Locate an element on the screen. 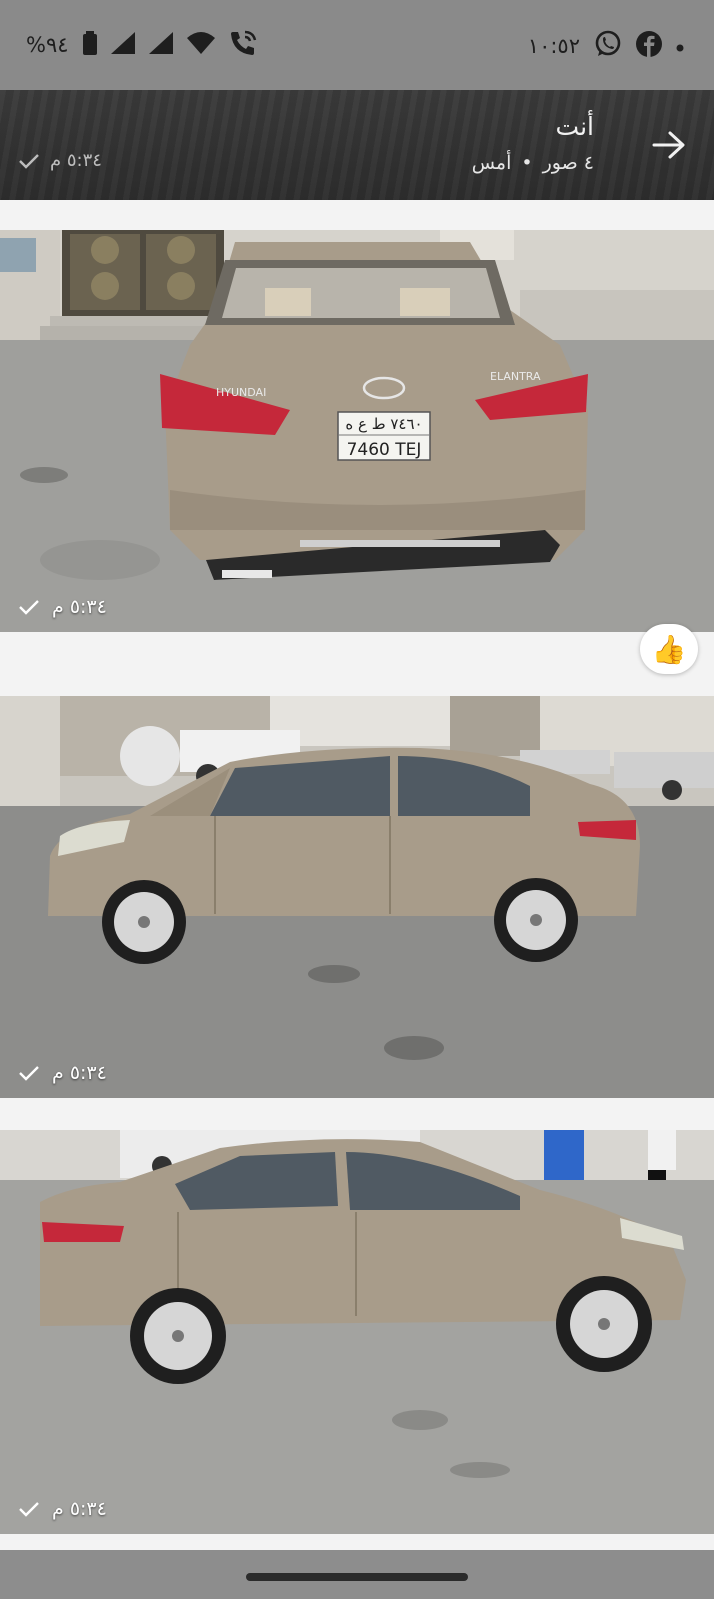 This screenshot has height=1599, width=714. plate-arabic: ٧٤٦٠ ط ع ه is located at coordinates (383, 424).